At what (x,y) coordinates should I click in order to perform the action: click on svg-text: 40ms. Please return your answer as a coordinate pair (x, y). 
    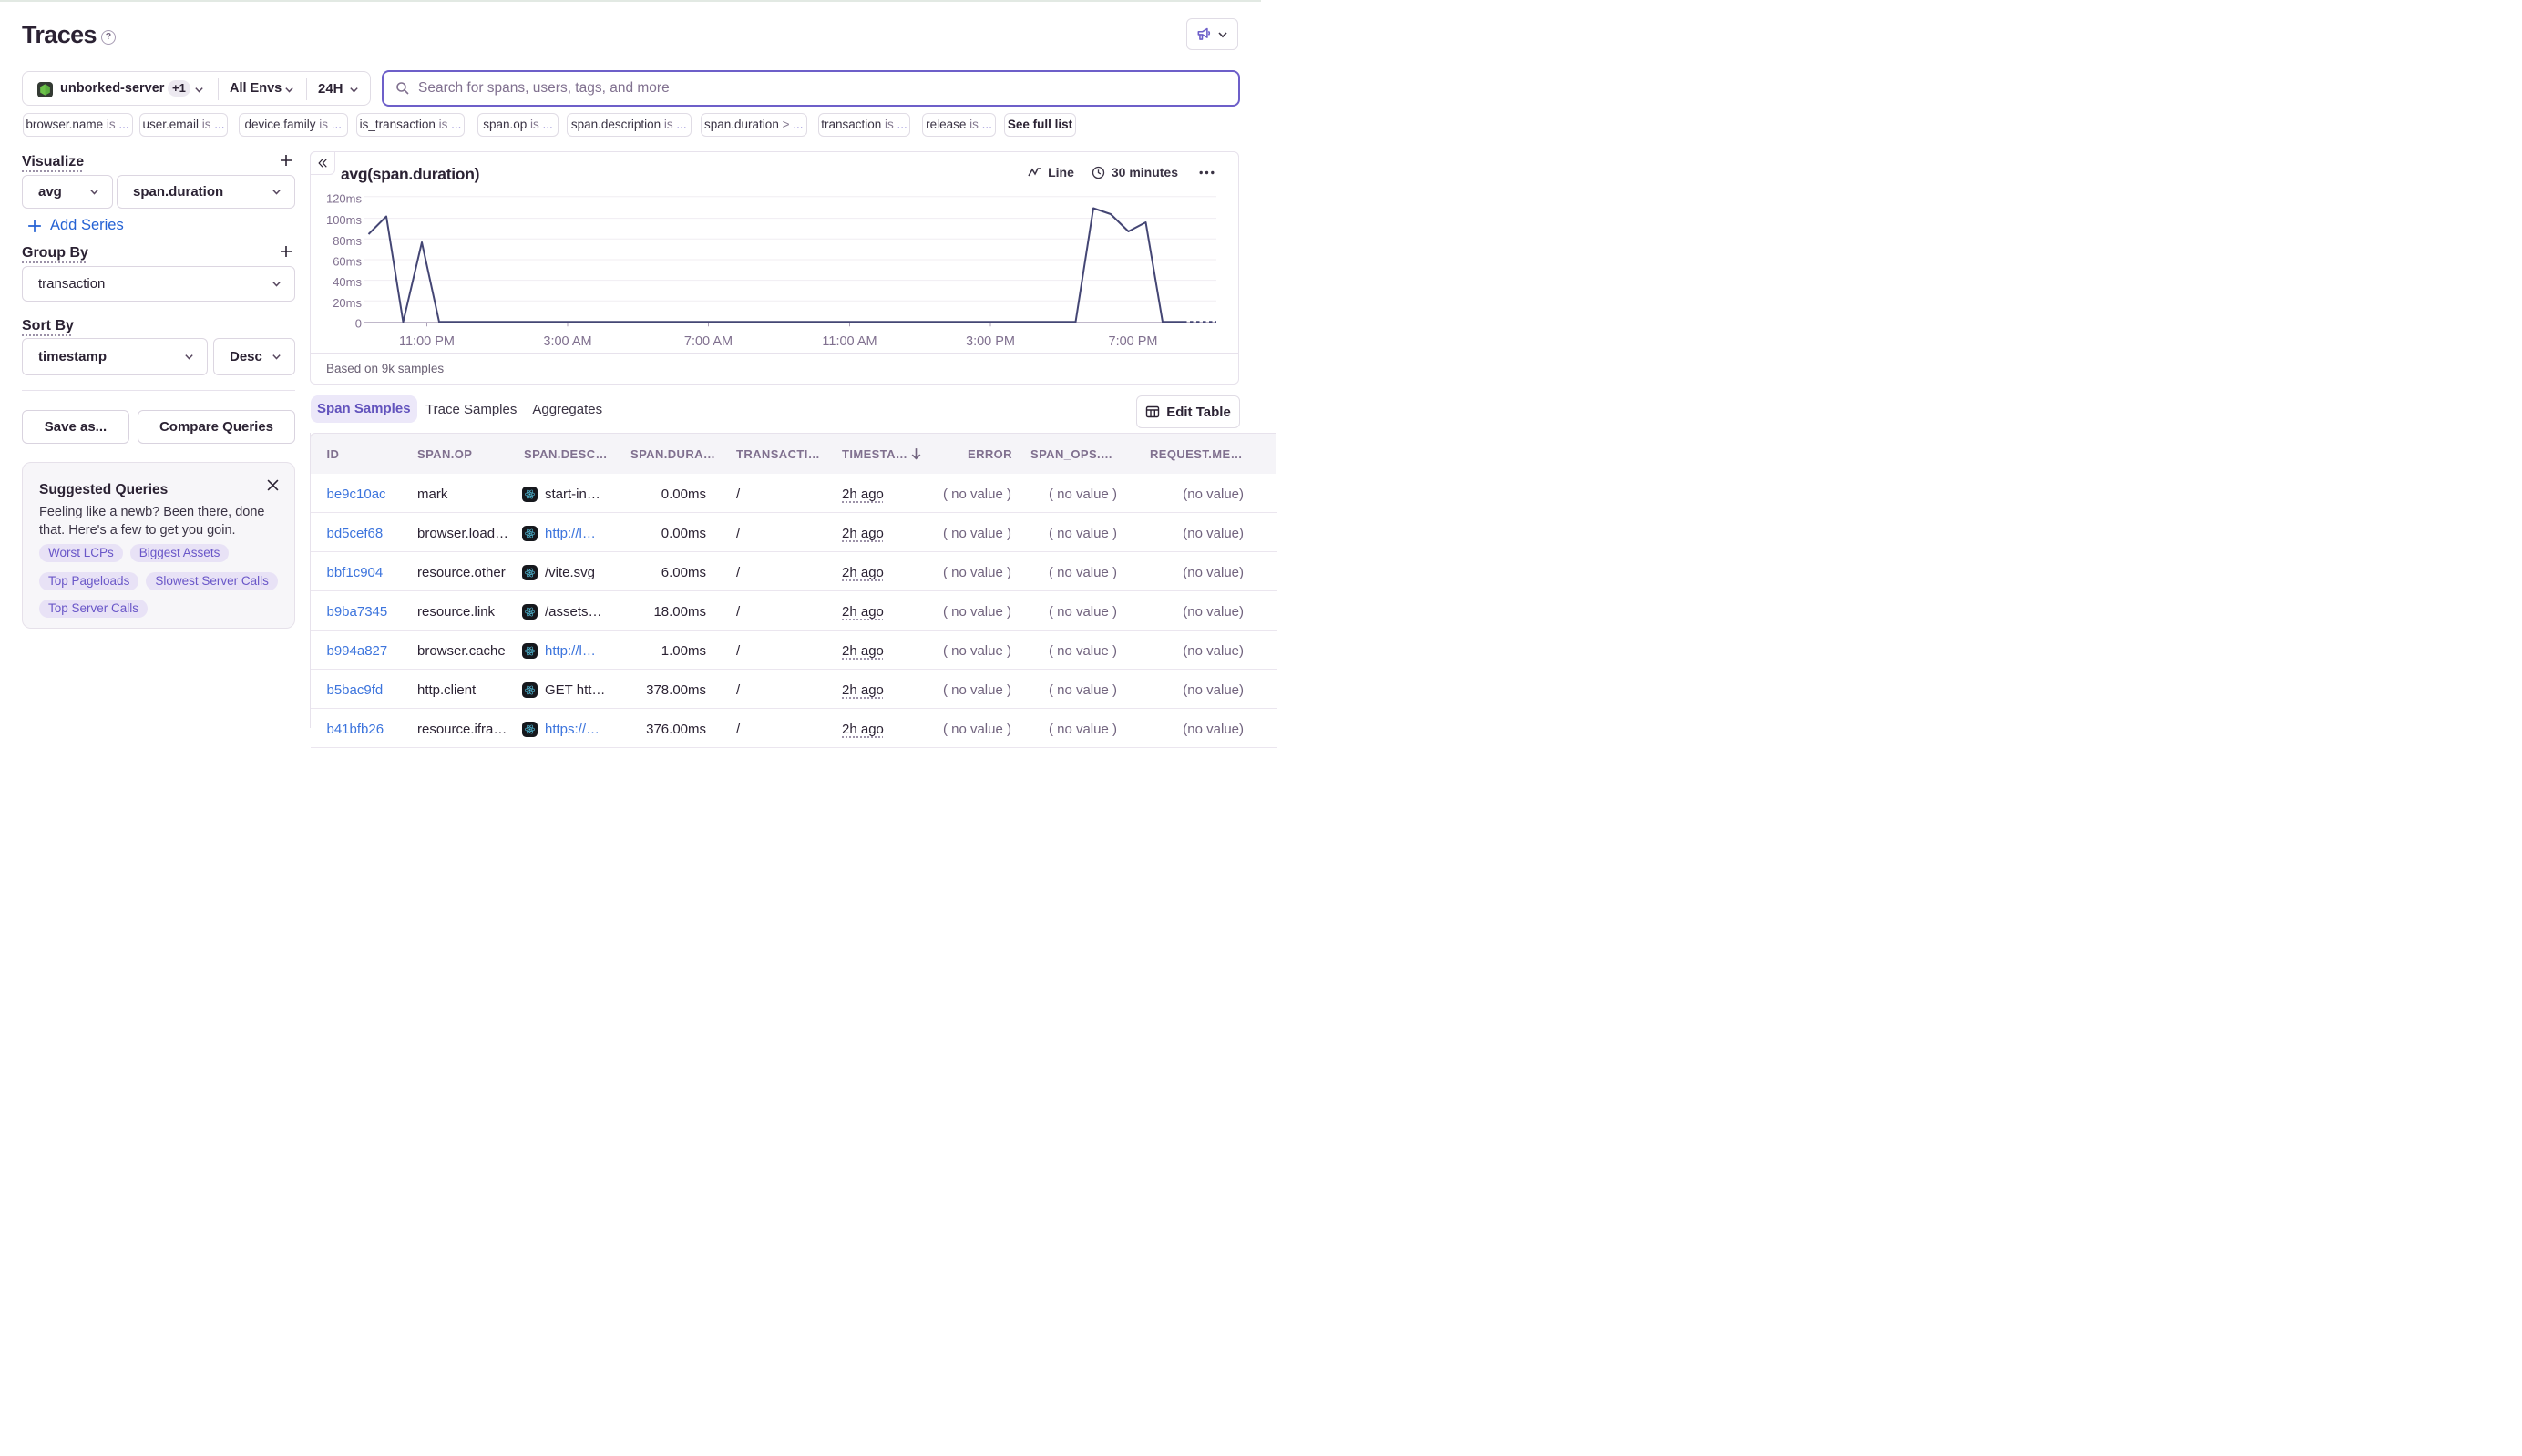
    Looking at the image, I should click on (348, 282).